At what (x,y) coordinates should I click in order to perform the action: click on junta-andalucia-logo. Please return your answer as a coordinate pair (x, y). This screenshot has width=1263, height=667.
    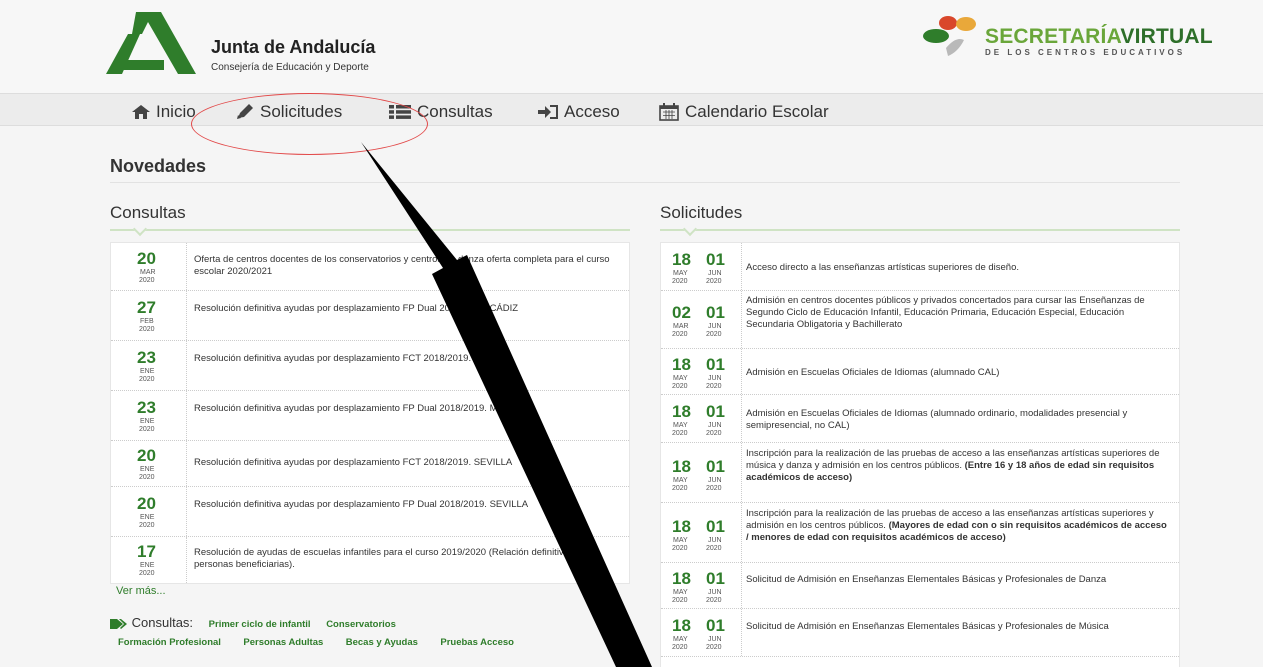
    Looking at the image, I should click on (151, 43).